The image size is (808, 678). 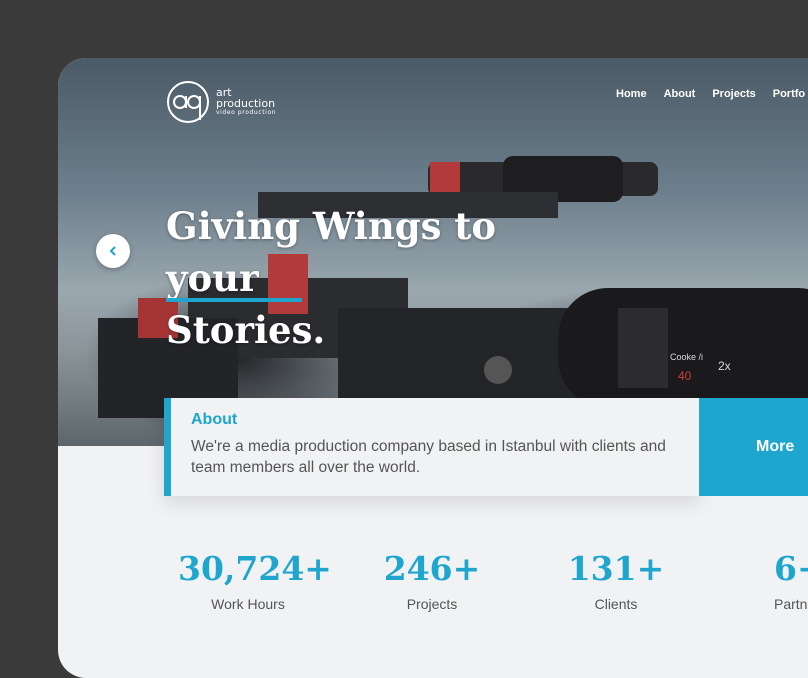 I want to click on stat-partners: 6+ Partn, so click(x=783, y=580).